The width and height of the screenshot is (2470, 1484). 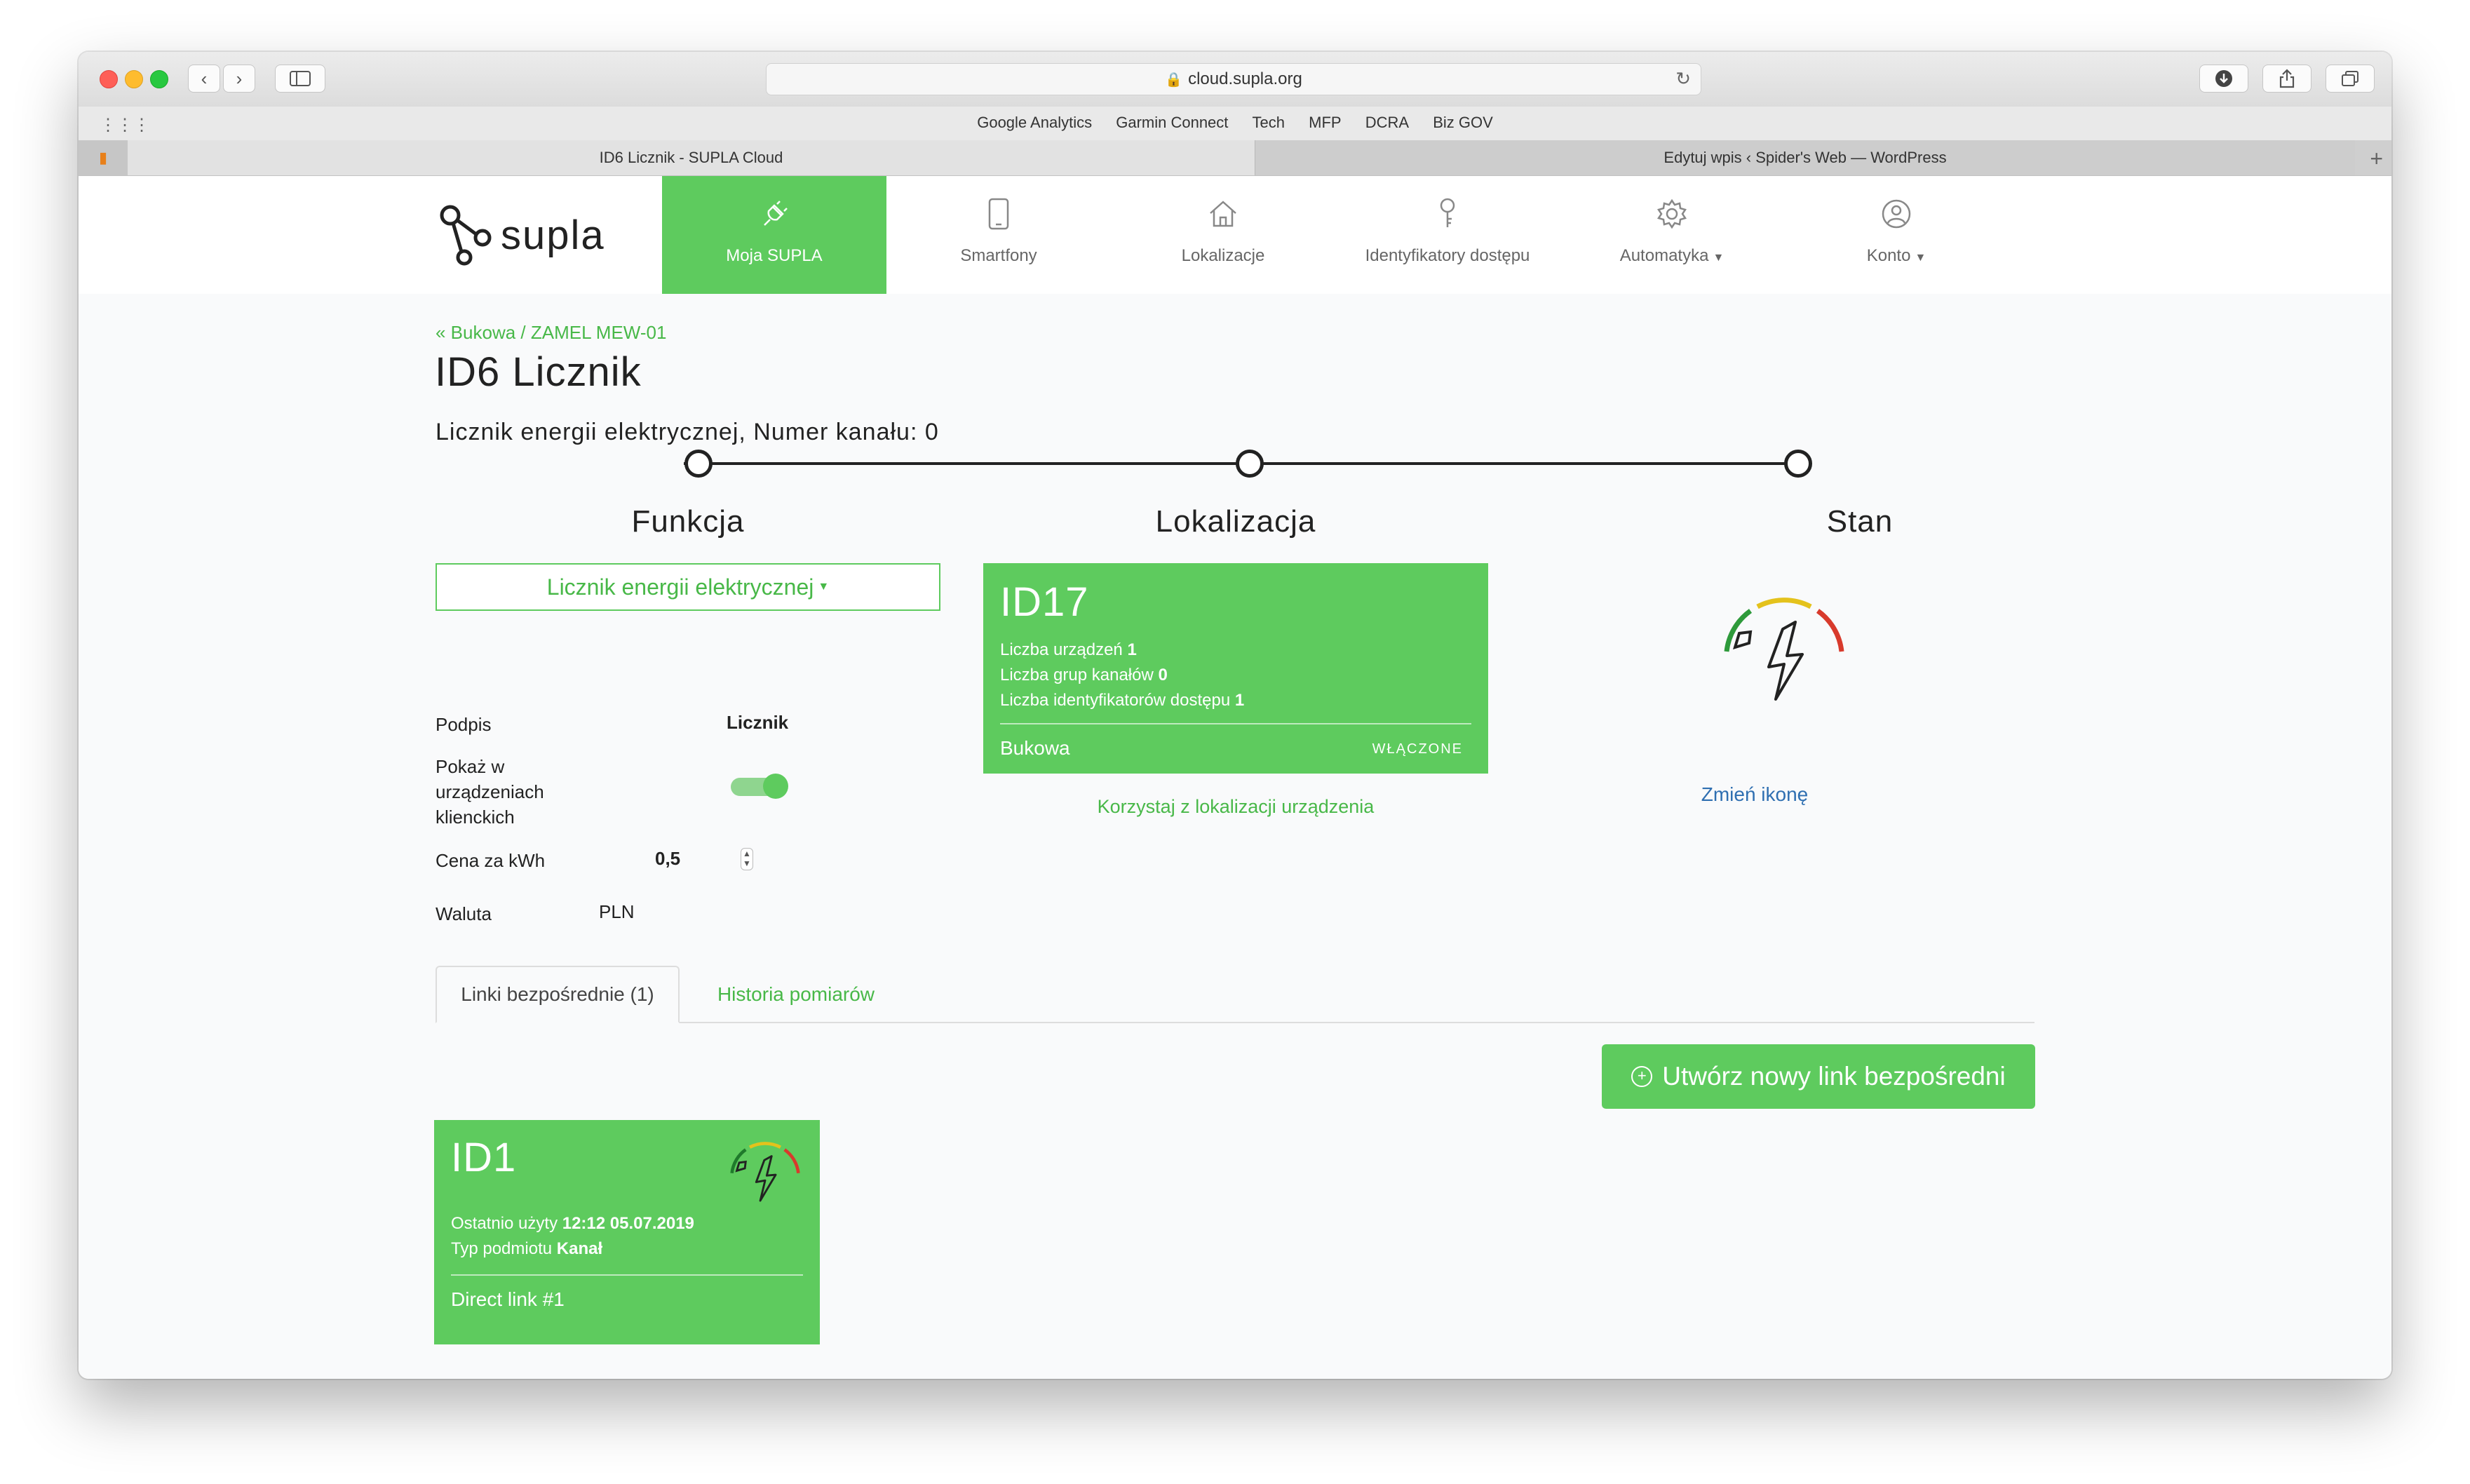 I want to click on price-label: Cena za kWh, so click(x=491, y=861).